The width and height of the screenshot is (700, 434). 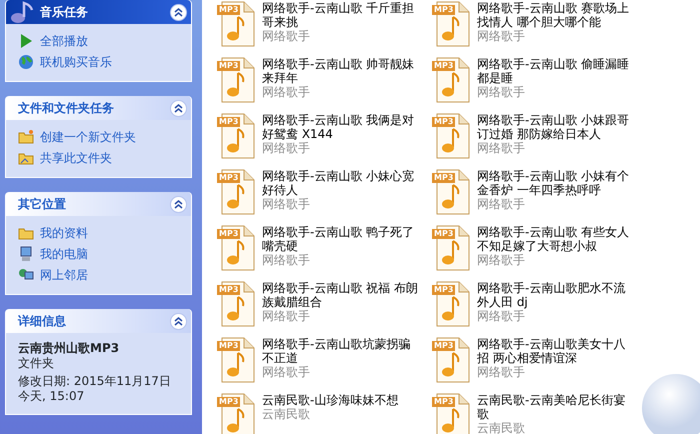 I want to click on folder-icon, so click(x=26, y=137).